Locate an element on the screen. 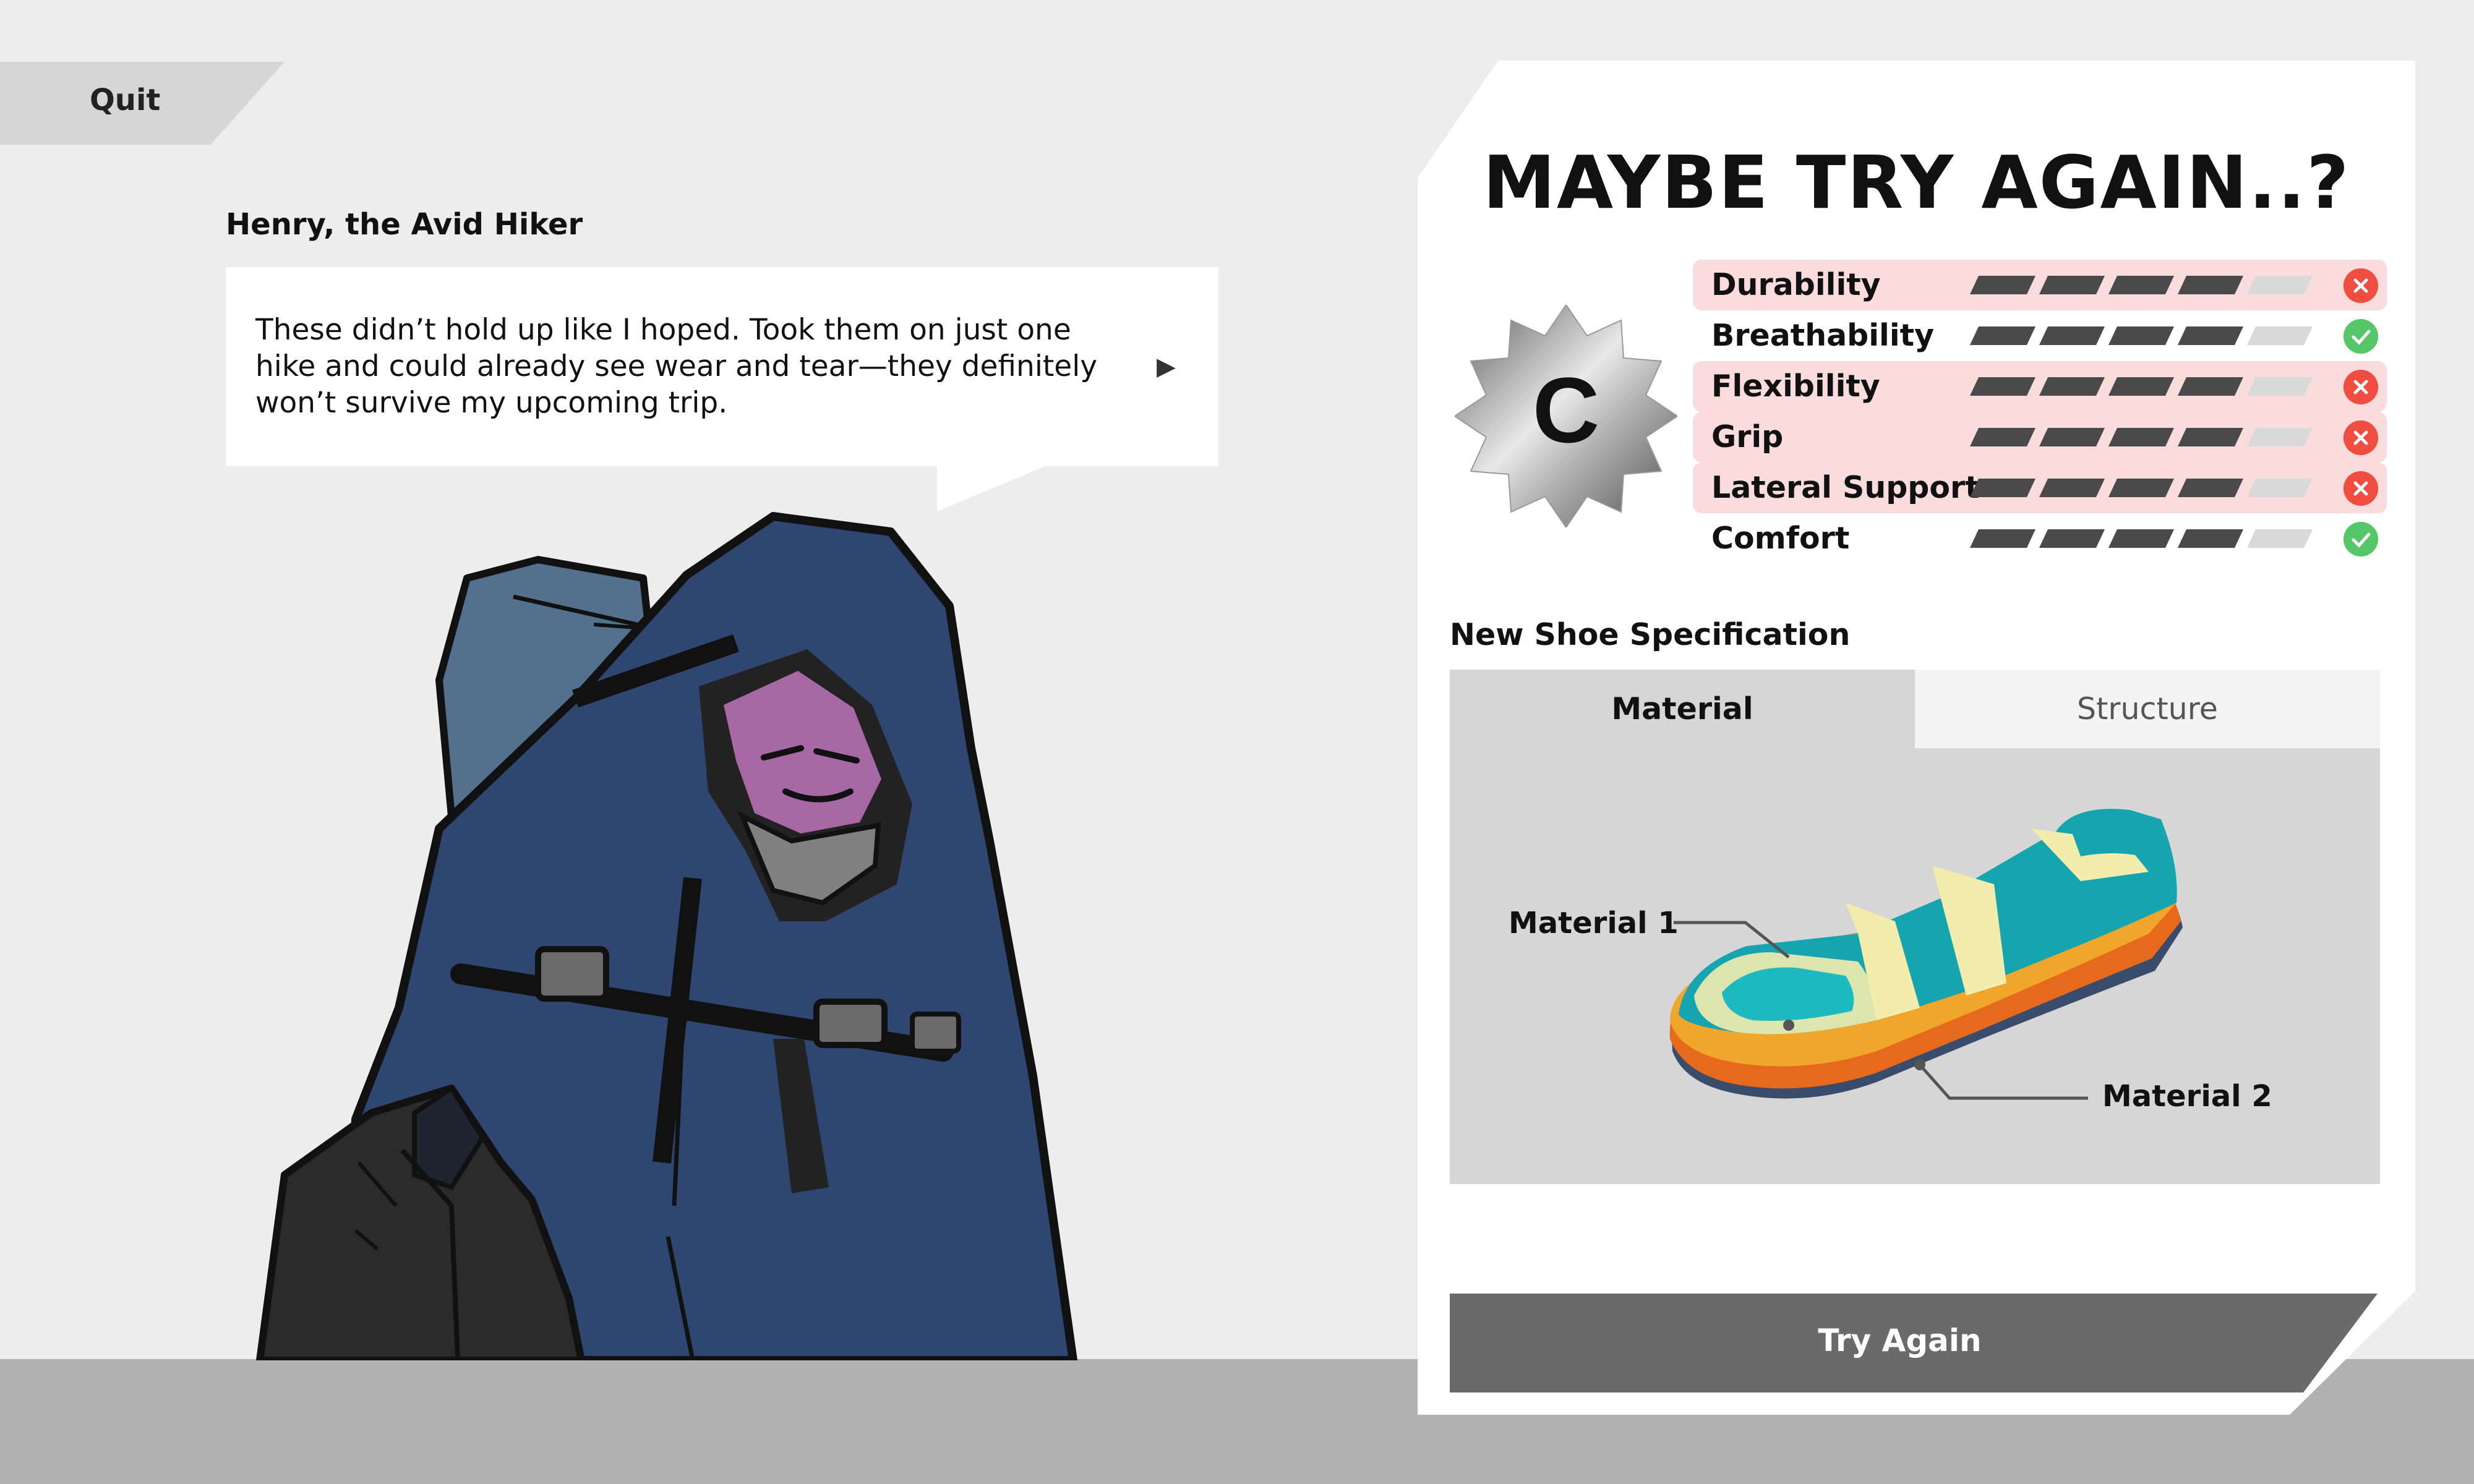 This screenshot has width=2474, height=1484. stat-row-breathability: Breathability is located at coordinates (2040, 335).